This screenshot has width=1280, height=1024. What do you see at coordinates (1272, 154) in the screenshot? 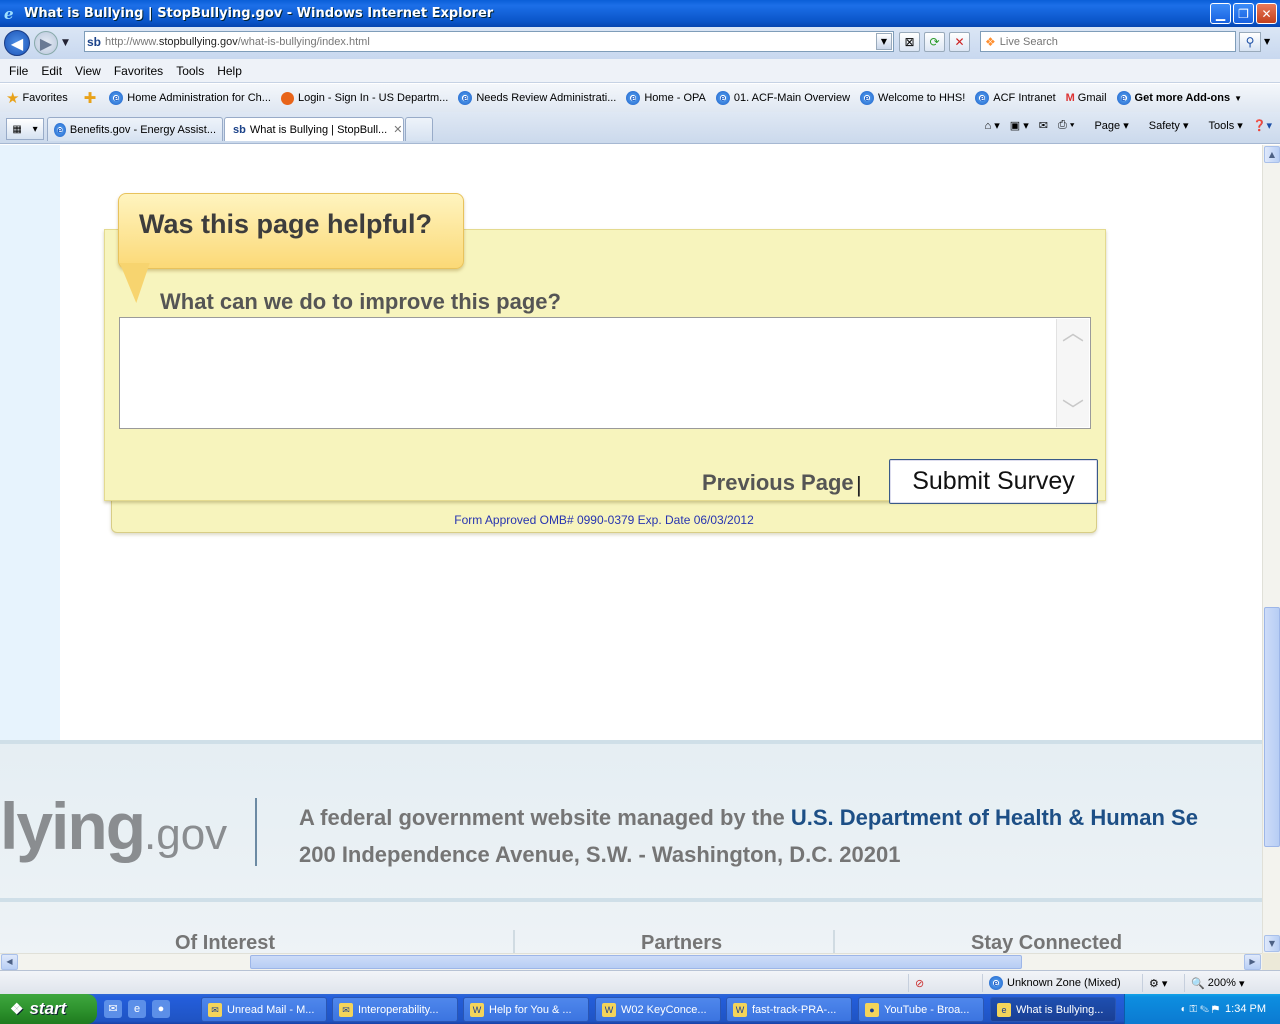
I see `scroll-up-button: ▲` at bounding box center [1272, 154].